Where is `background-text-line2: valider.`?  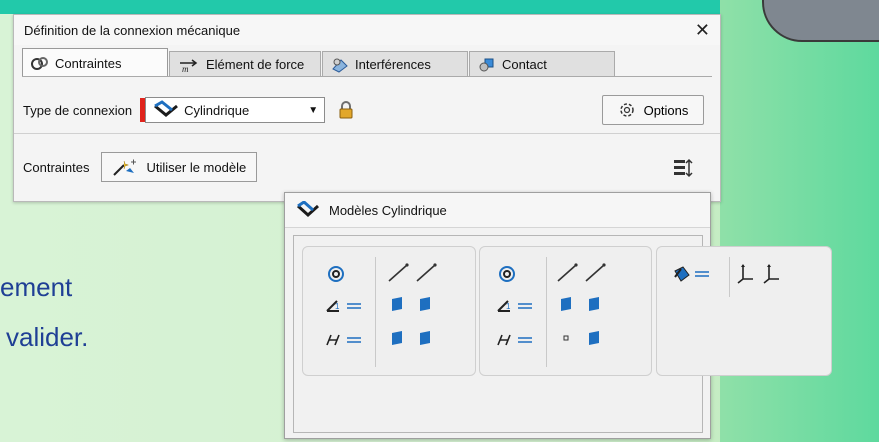 background-text-line2: valider. is located at coordinates (47, 337).